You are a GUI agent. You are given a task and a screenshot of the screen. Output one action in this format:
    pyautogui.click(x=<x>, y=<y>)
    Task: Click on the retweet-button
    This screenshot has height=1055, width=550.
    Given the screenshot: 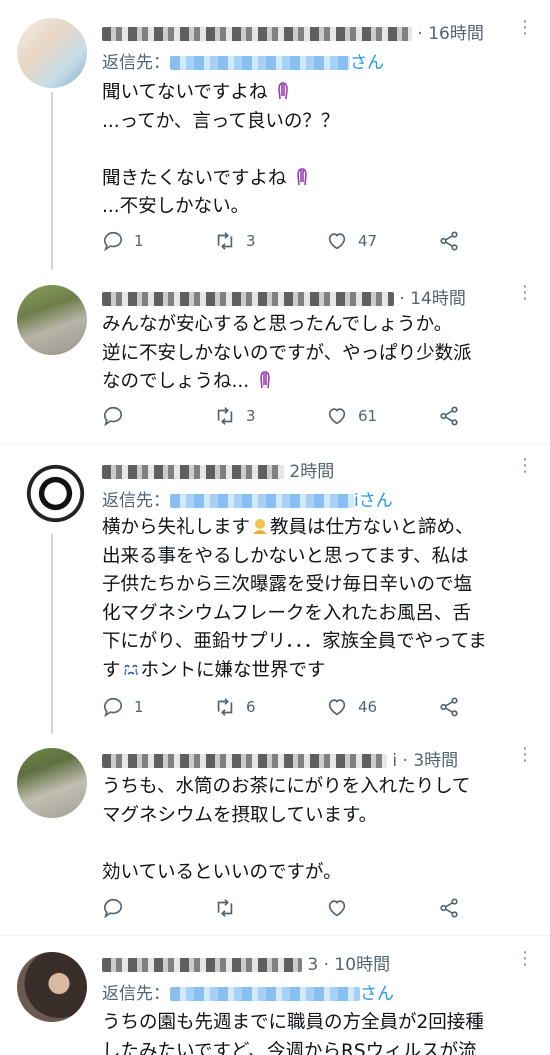 What is the action you would take?
    pyautogui.click(x=225, y=908)
    